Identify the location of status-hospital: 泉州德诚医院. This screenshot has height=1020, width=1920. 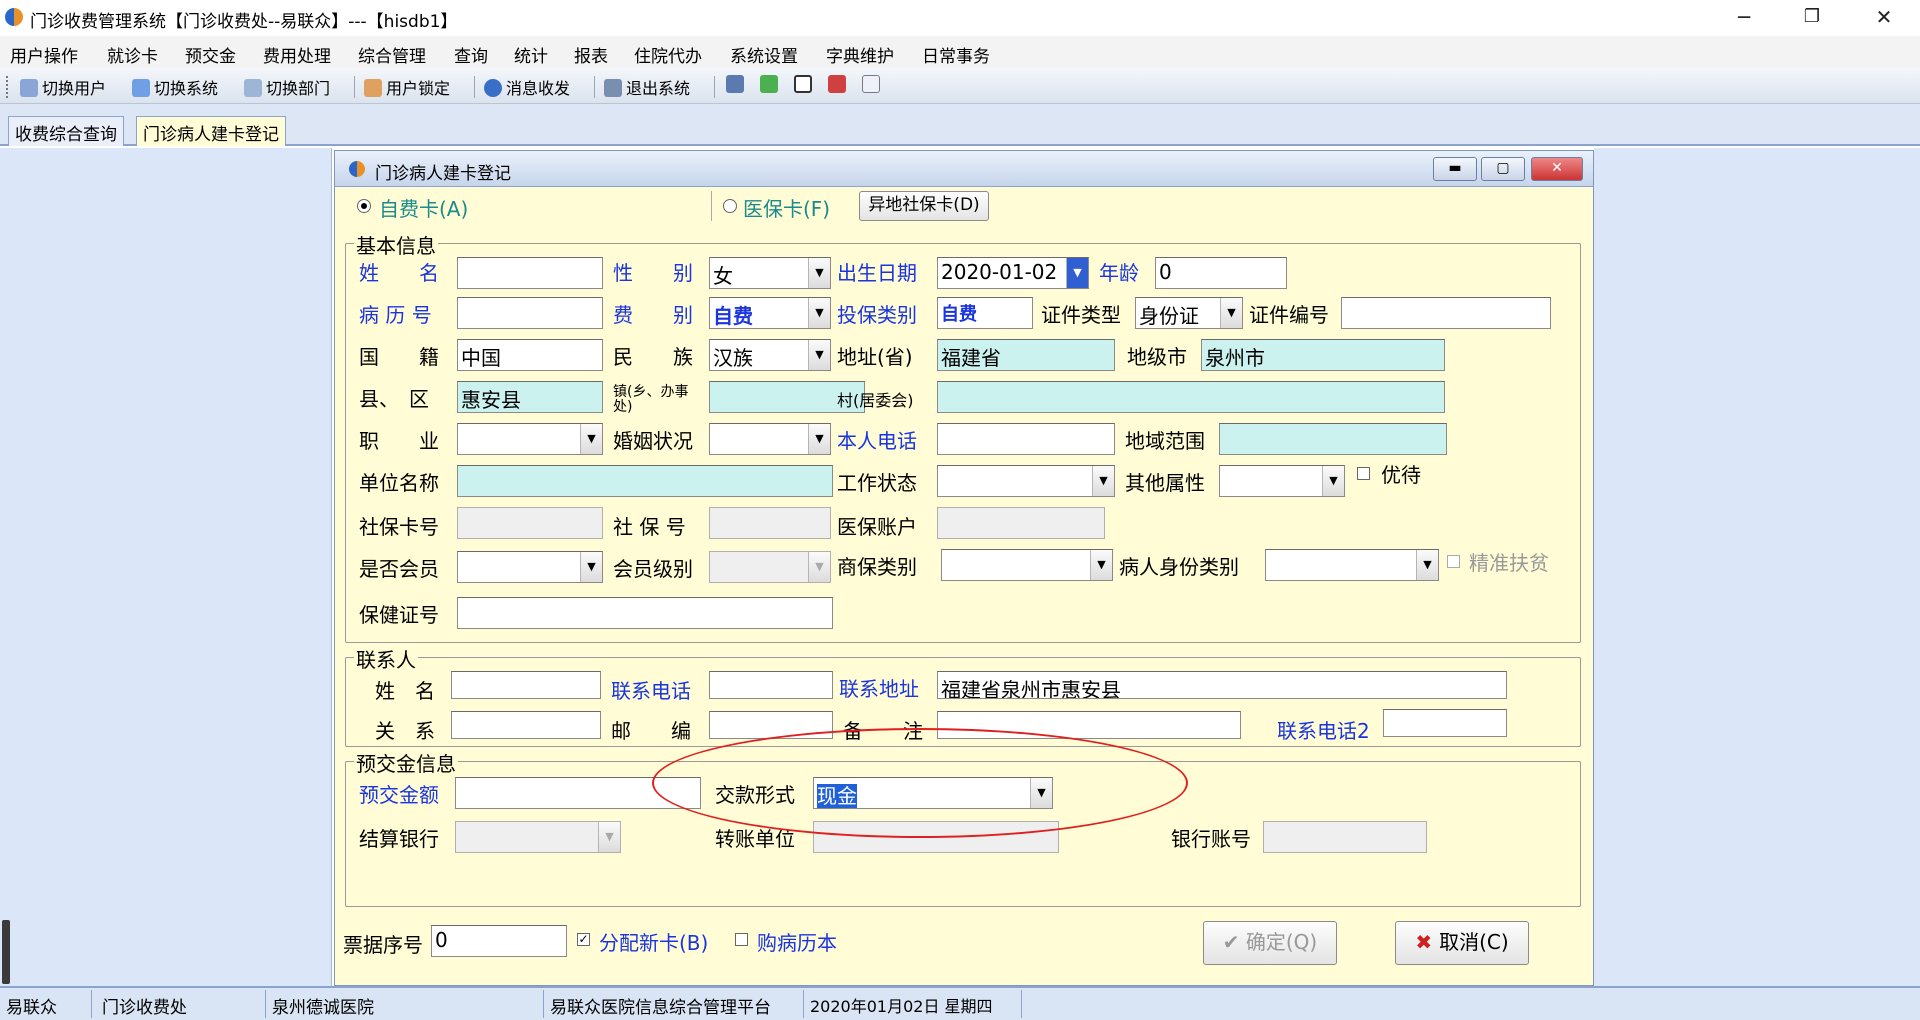
(405, 1004).